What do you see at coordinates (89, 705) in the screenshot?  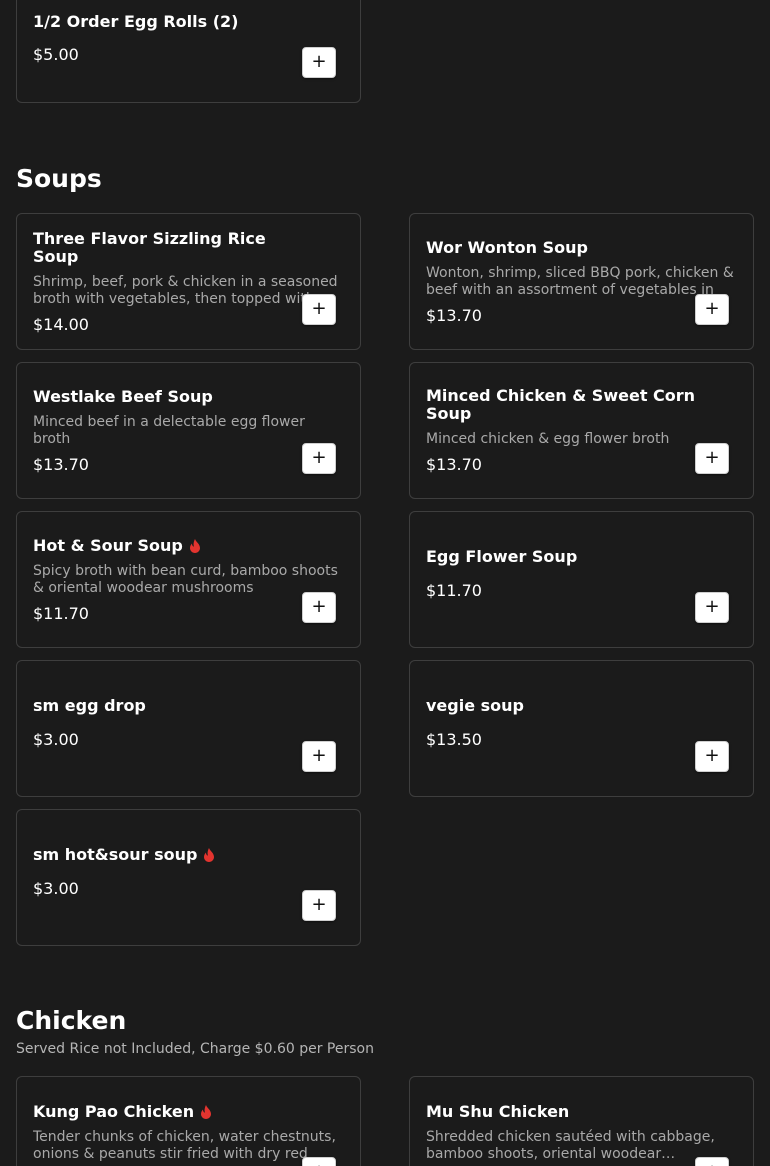 I see `item-title: sm egg drop` at bounding box center [89, 705].